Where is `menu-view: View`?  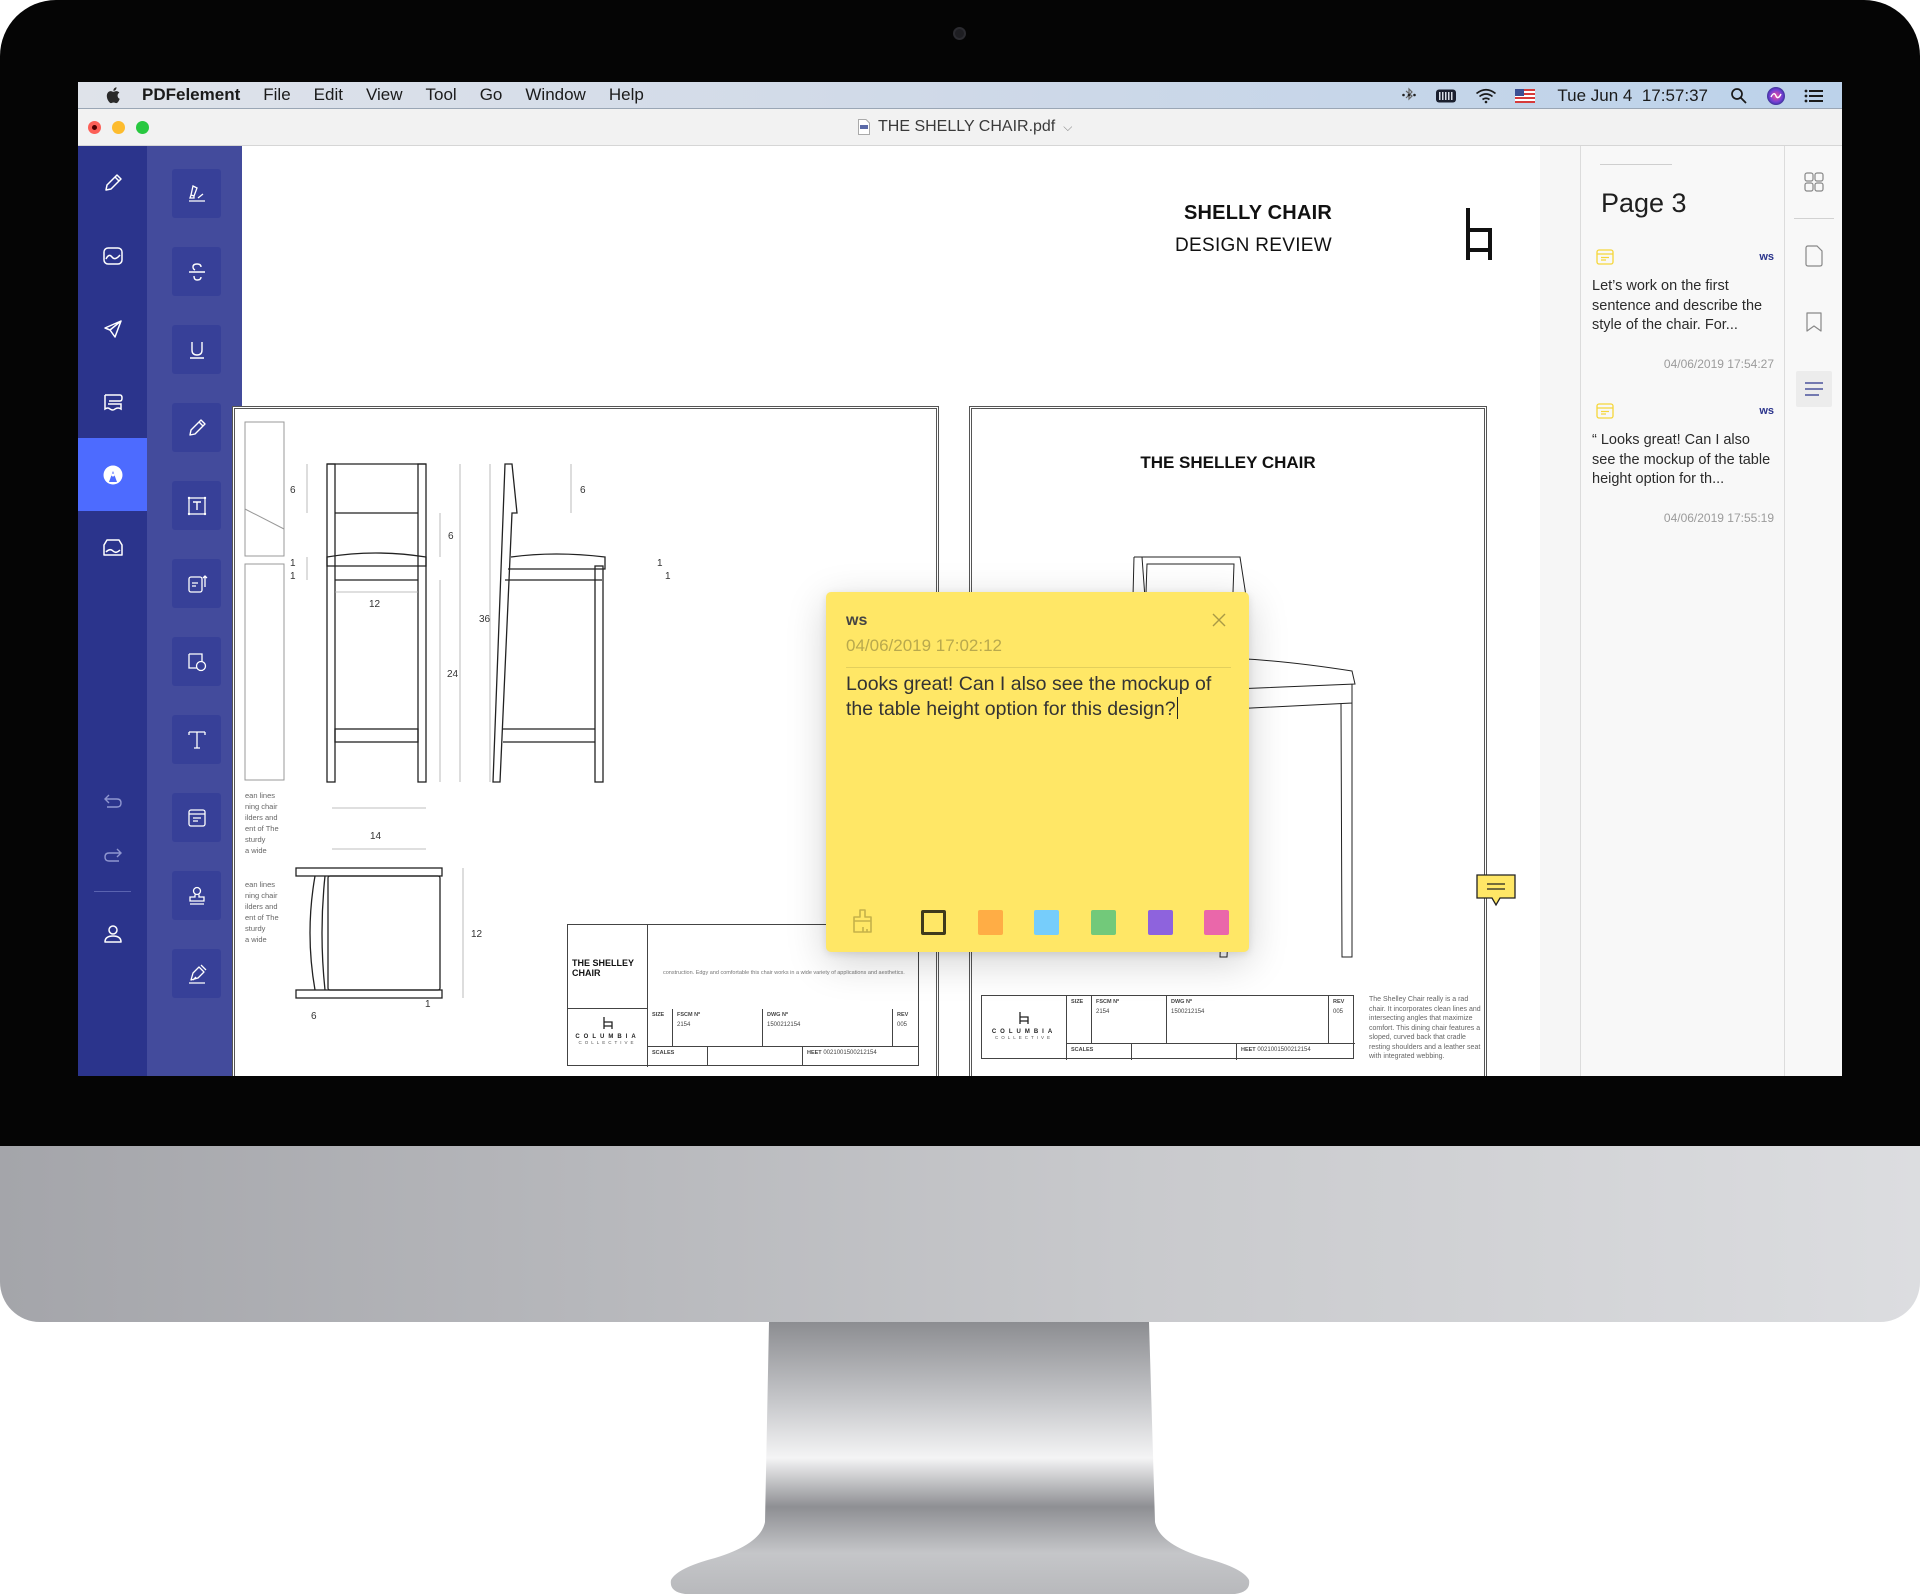
menu-view: View is located at coordinates (384, 95).